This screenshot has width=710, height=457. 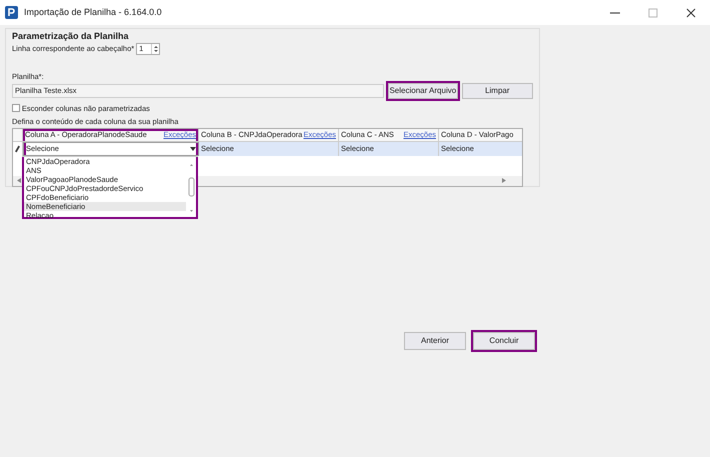 What do you see at coordinates (498, 90) in the screenshot?
I see `clear-button: Limpar` at bounding box center [498, 90].